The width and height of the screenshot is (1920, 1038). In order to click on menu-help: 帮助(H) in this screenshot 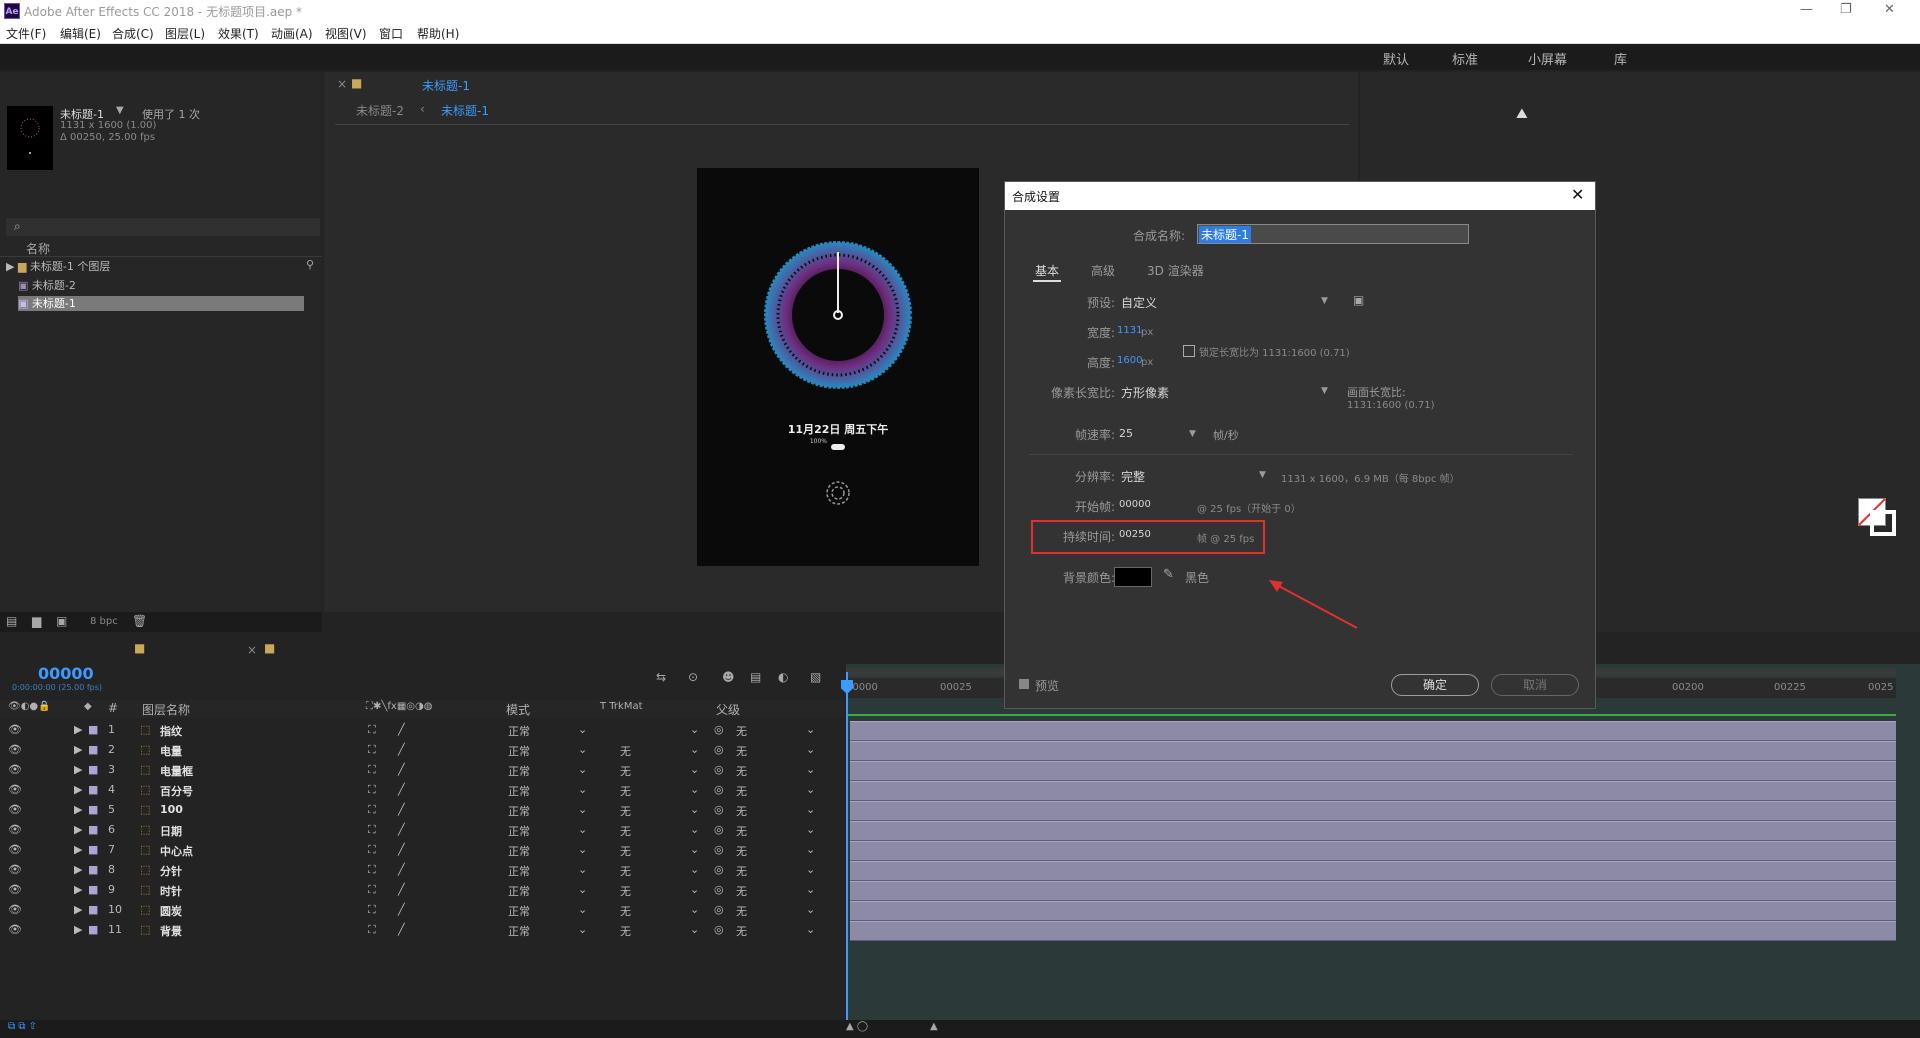, I will do `click(438, 33)`.